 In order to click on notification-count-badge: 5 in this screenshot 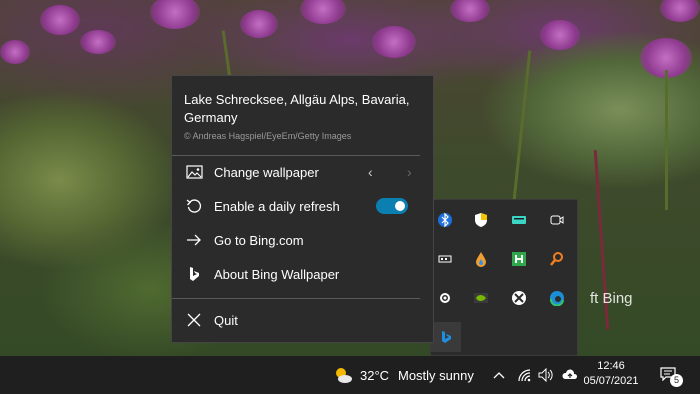, I will do `click(676, 380)`.